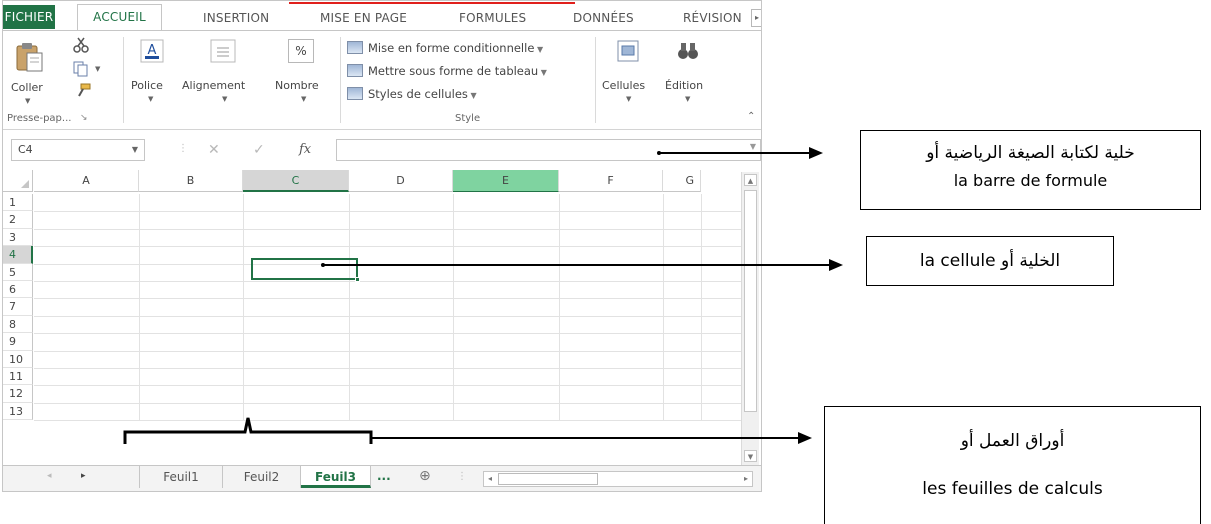 The image size is (1211, 524). What do you see at coordinates (490, 479) in the screenshot?
I see `scroll-left-icon: ◂` at bounding box center [490, 479].